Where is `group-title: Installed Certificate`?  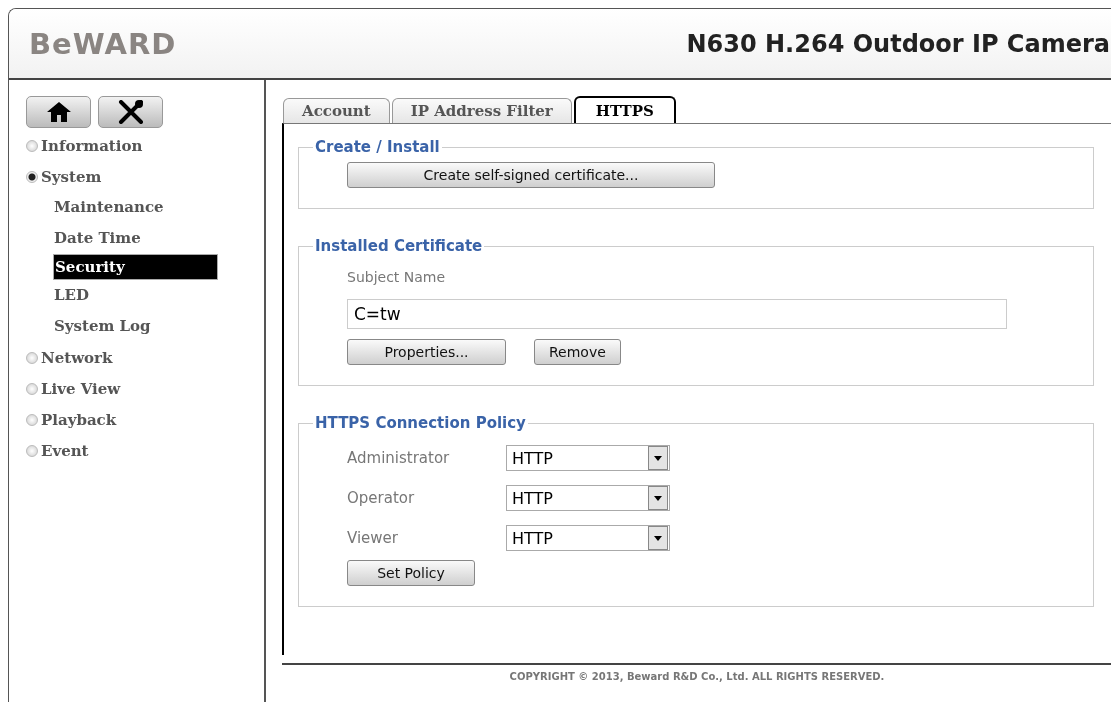 group-title: Installed Certificate is located at coordinates (399, 246).